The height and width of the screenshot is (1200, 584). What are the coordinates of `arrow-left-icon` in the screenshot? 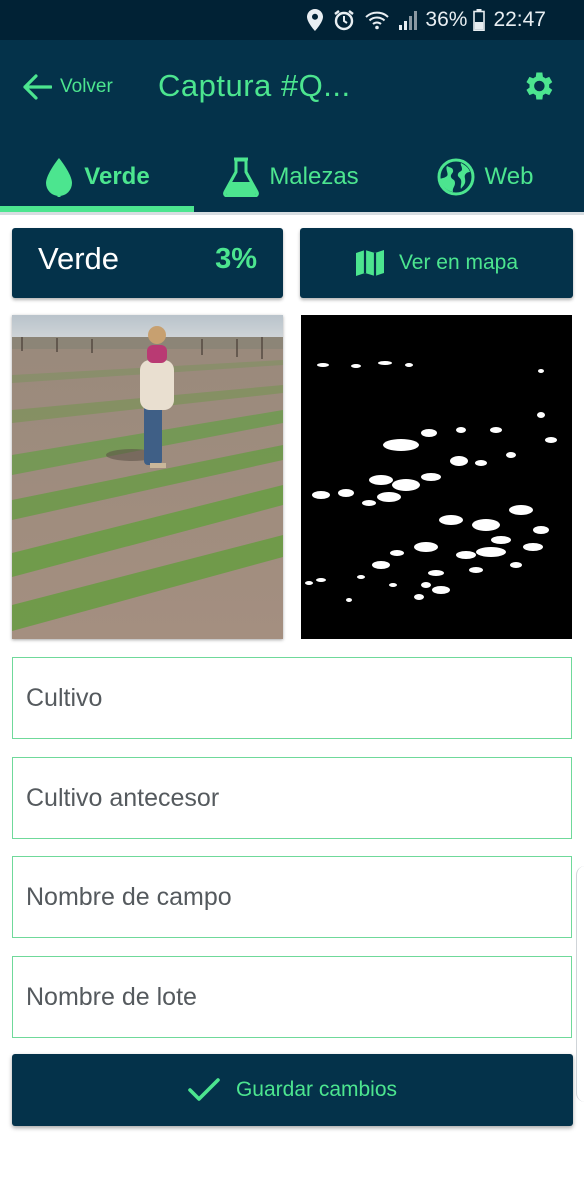 It's located at (37, 87).